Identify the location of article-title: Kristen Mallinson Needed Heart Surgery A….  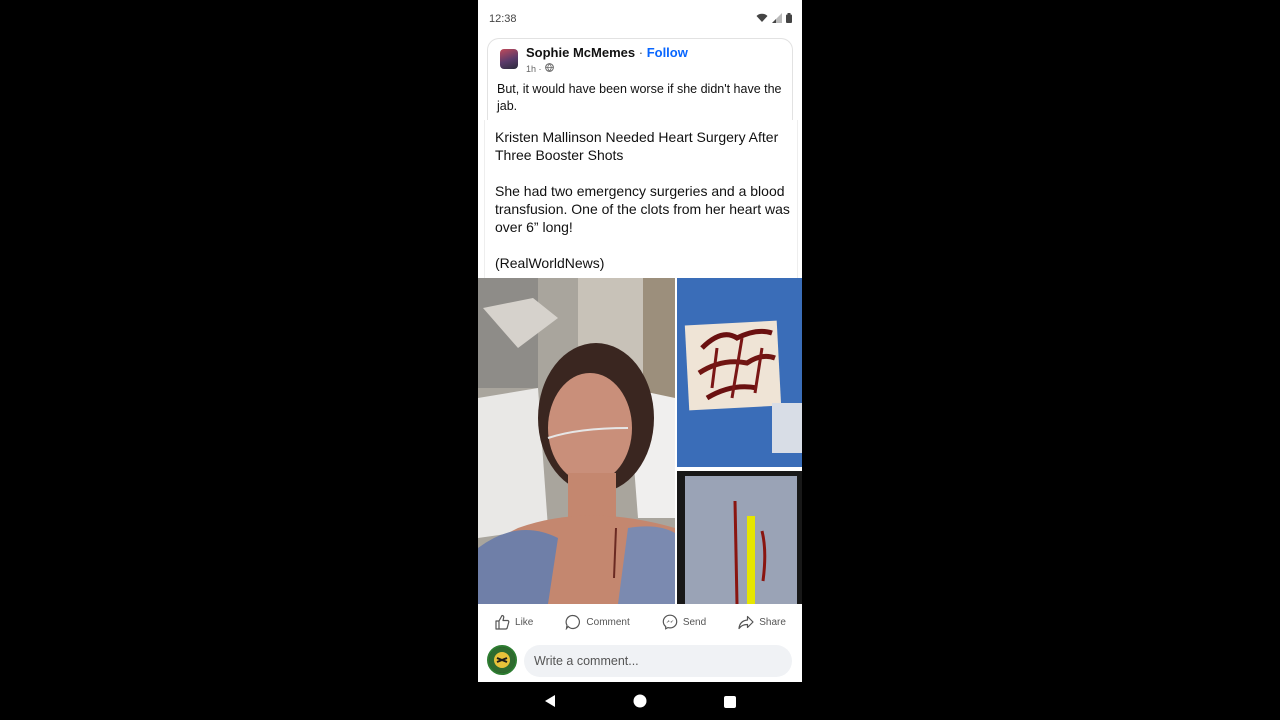
(637, 146).